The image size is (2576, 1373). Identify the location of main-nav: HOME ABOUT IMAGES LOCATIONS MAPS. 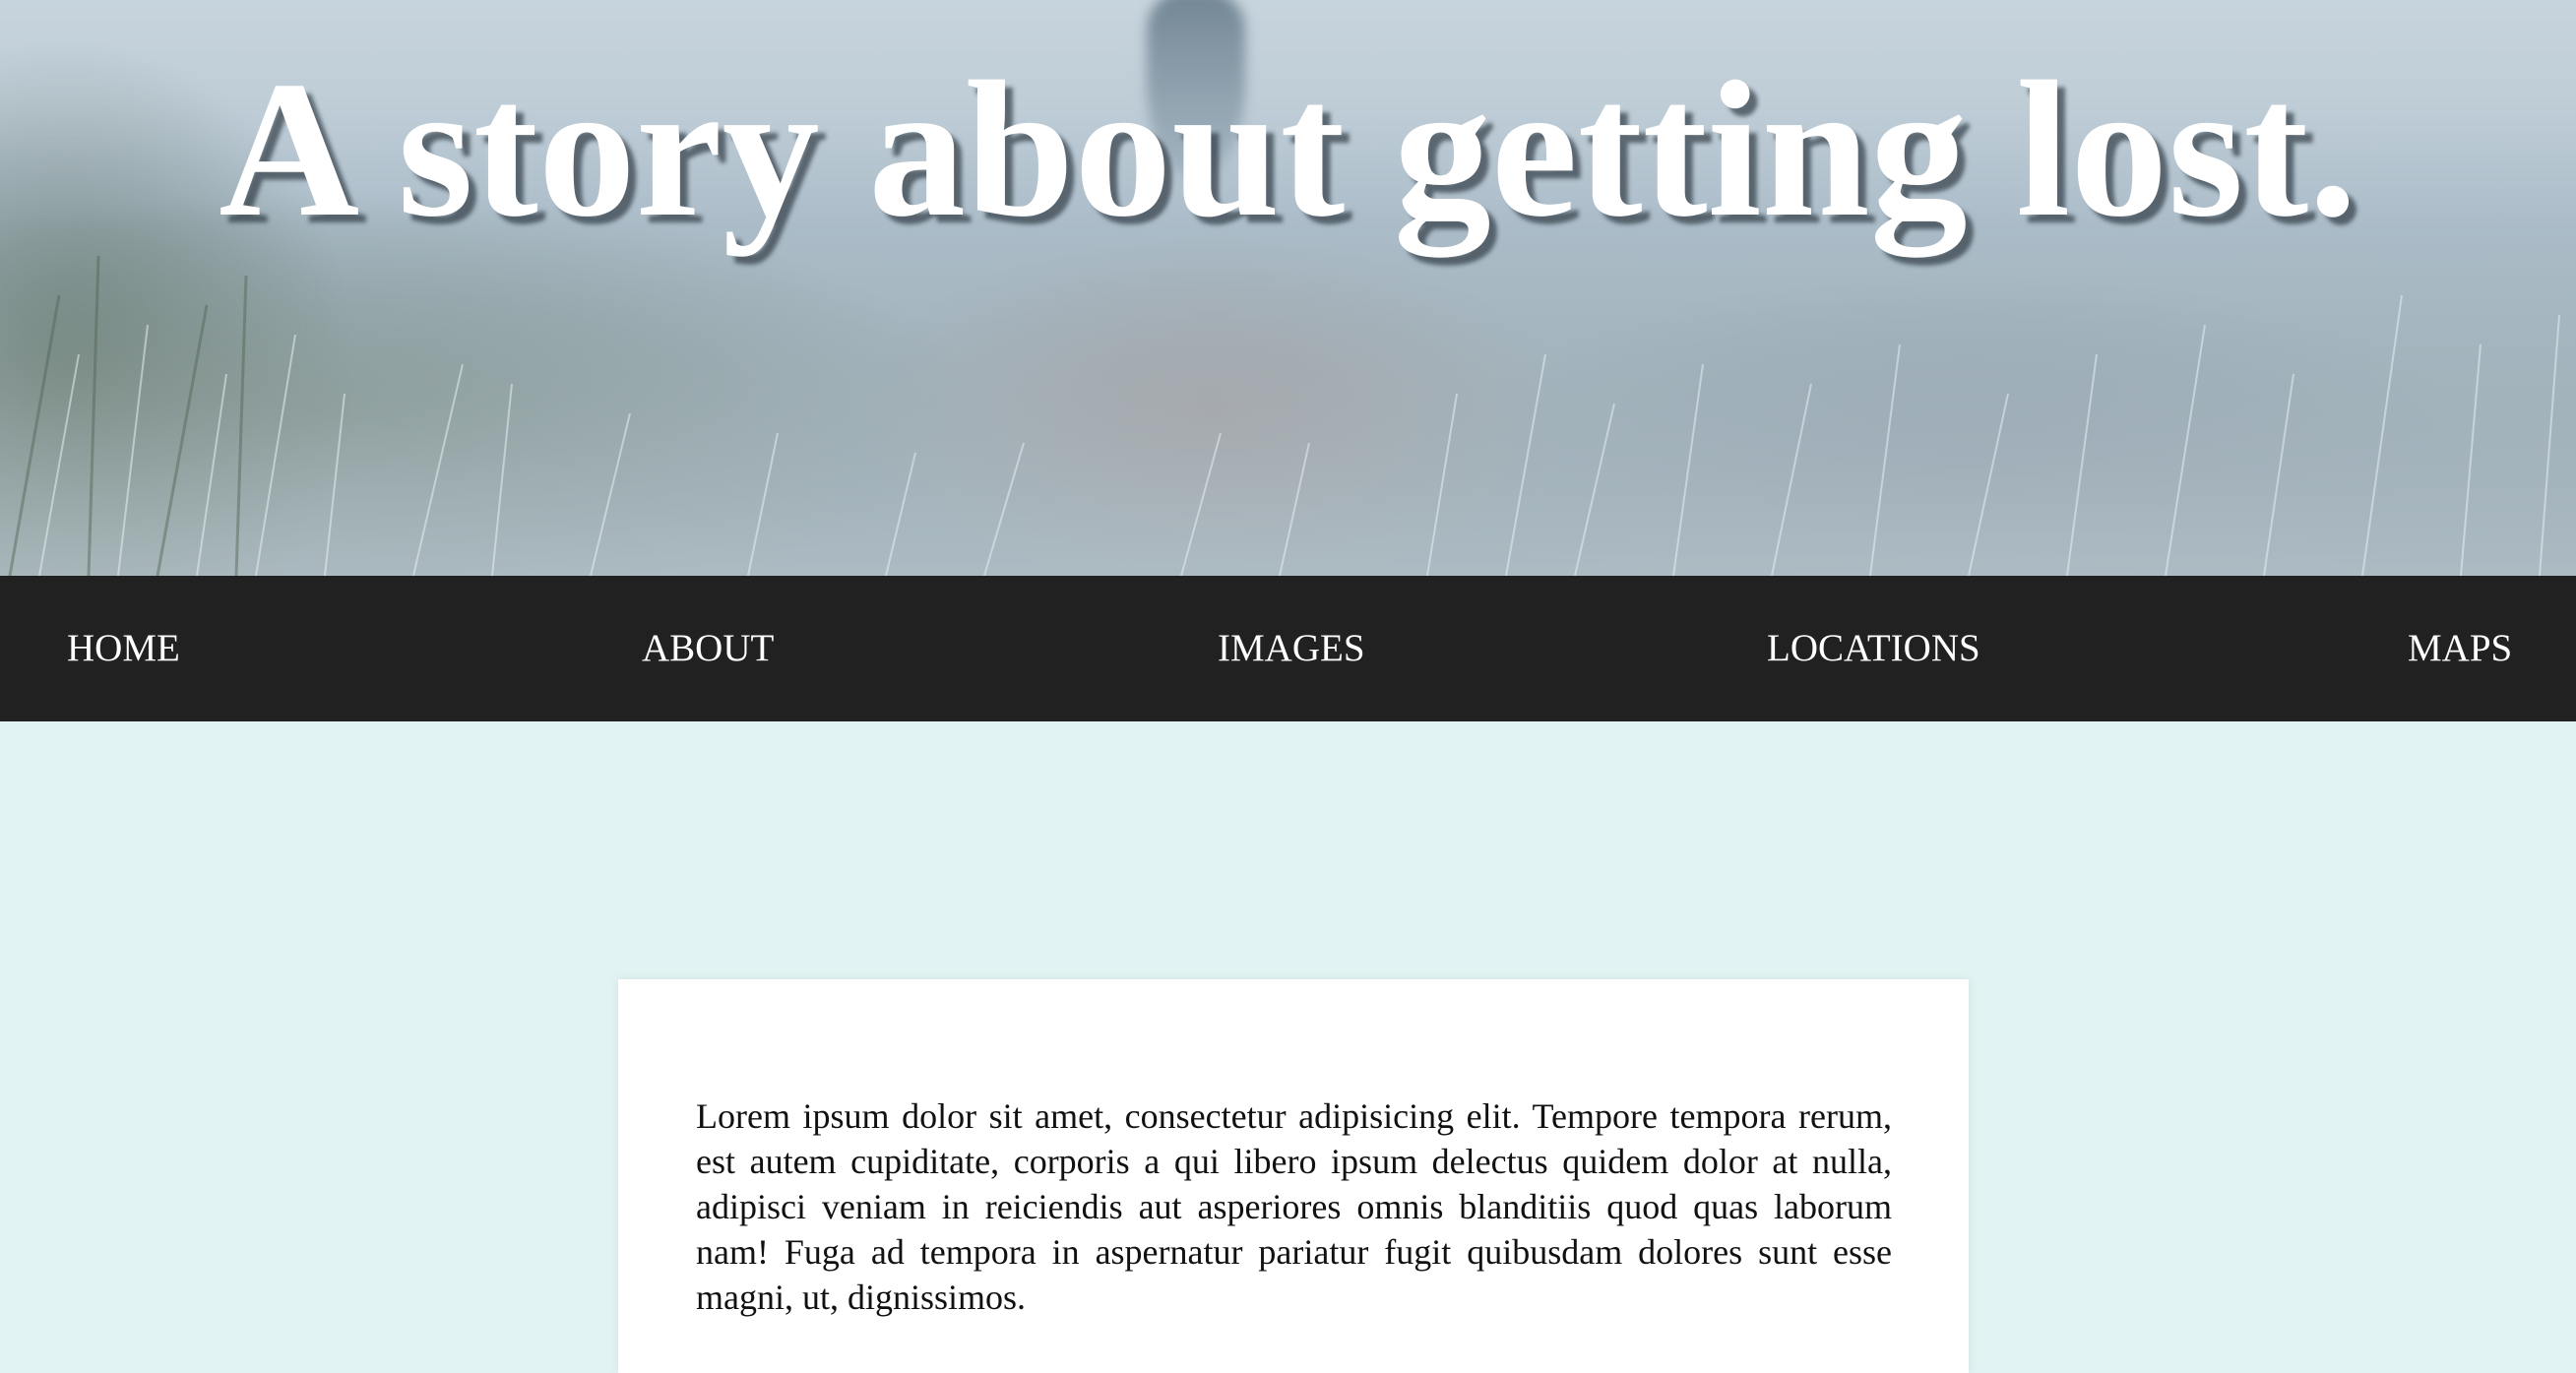
(1288, 648).